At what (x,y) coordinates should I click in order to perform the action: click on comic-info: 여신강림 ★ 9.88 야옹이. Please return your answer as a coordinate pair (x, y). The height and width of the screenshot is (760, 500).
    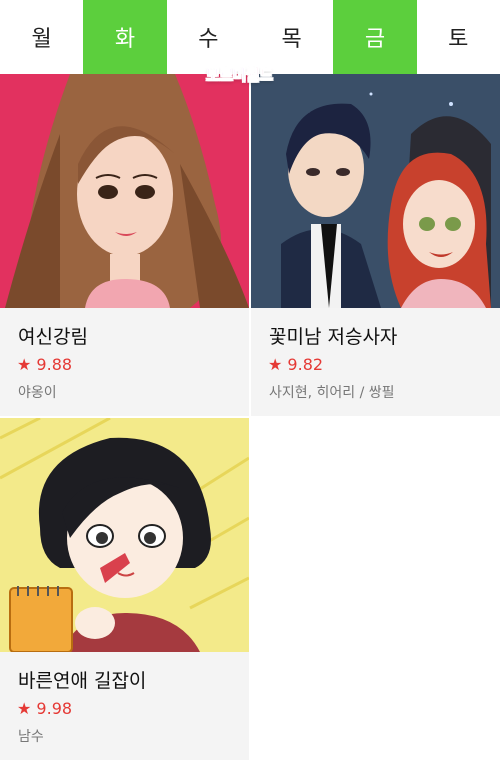
    Looking at the image, I should click on (124, 362).